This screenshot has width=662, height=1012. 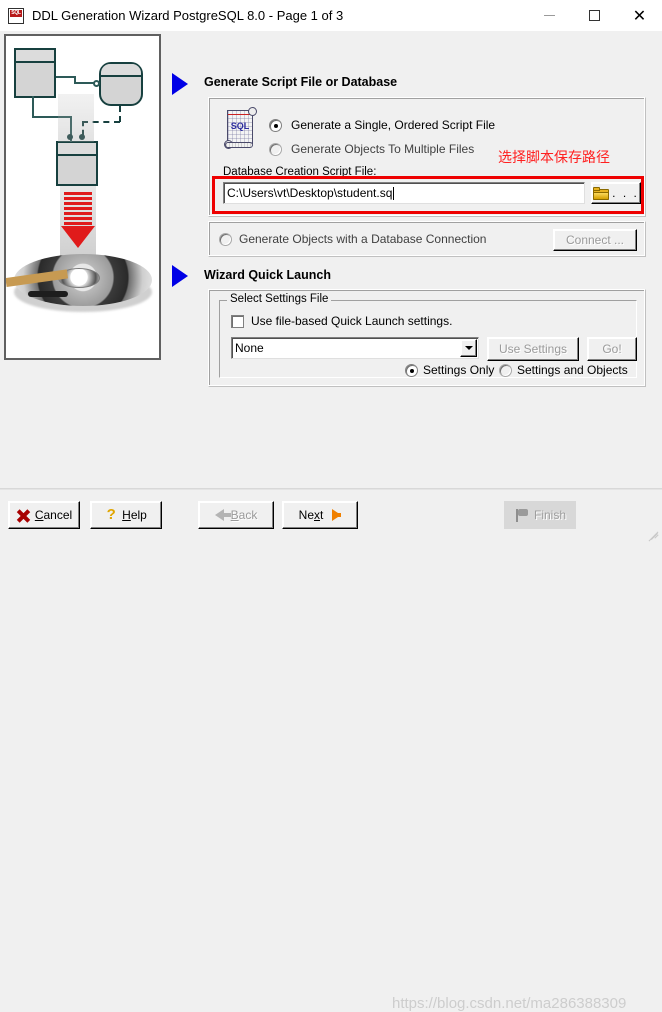 I want to click on maximize-button, so click(x=594, y=15).